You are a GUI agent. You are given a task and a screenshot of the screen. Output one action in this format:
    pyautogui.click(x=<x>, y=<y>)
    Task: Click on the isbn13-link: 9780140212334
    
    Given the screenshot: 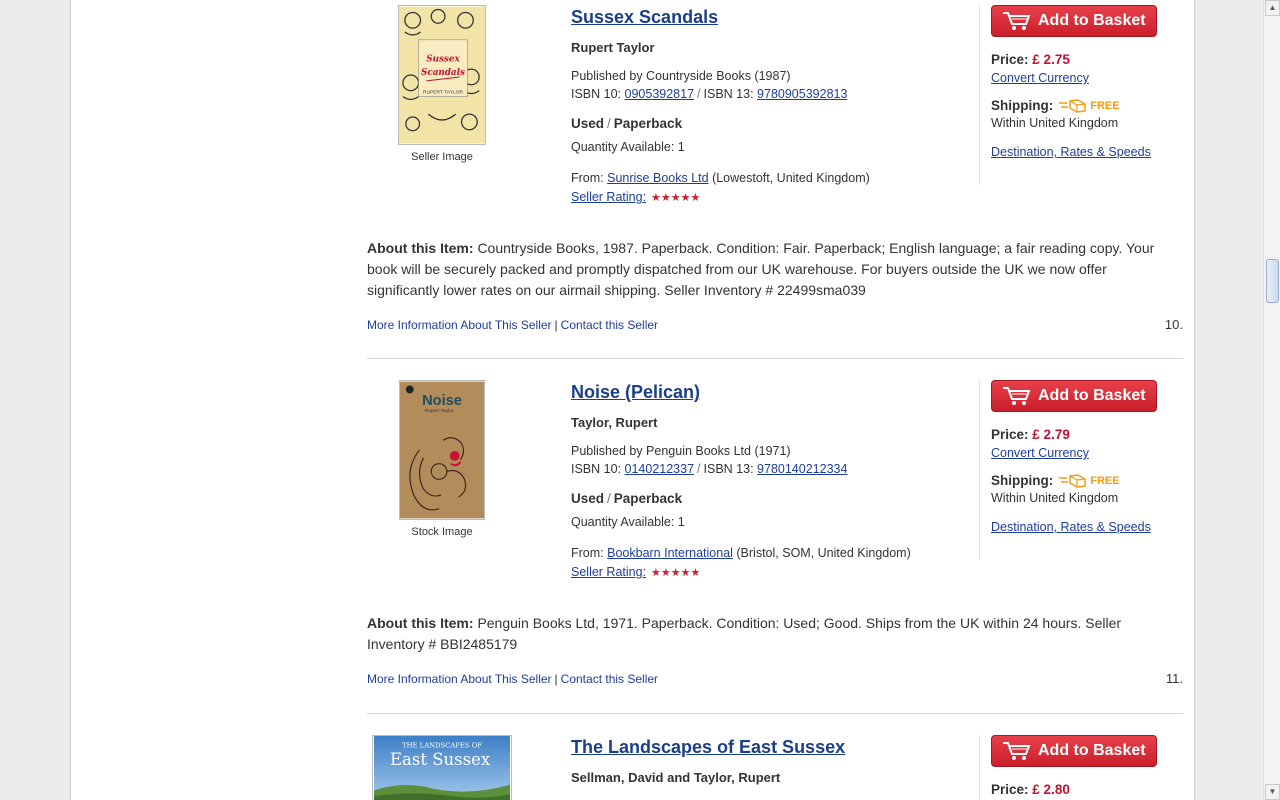 What is the action you would take?
    pyautogui.click(x=802, y=469)
    